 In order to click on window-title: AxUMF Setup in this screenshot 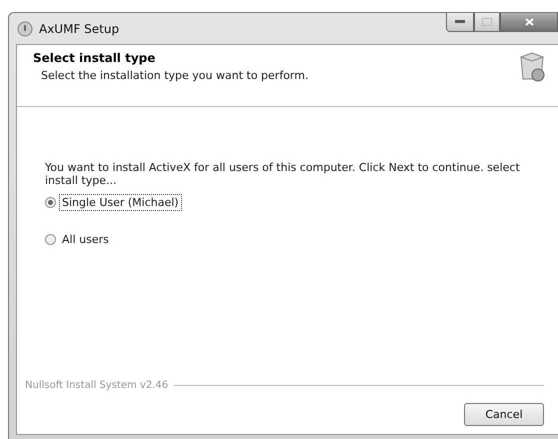, I will do `click(79, 29)`.